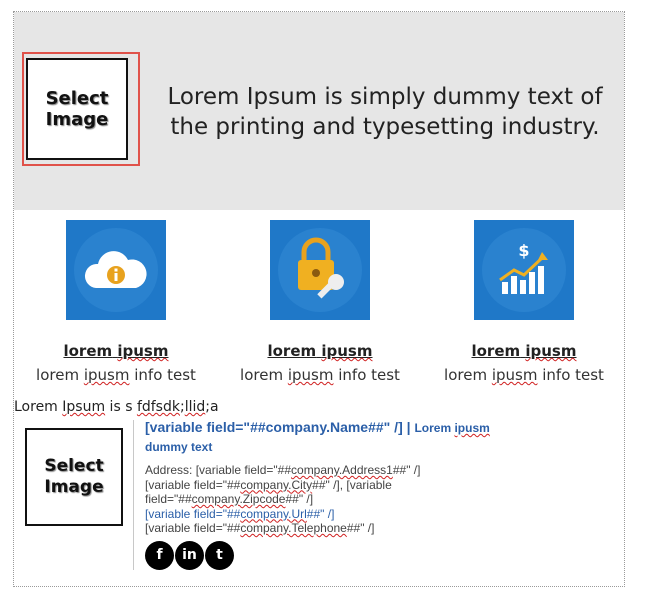  Describe the element at coordinates (320, 375) in the screenshot. I see `feature-subtitle-2: lorem ipusm info test` at that location.